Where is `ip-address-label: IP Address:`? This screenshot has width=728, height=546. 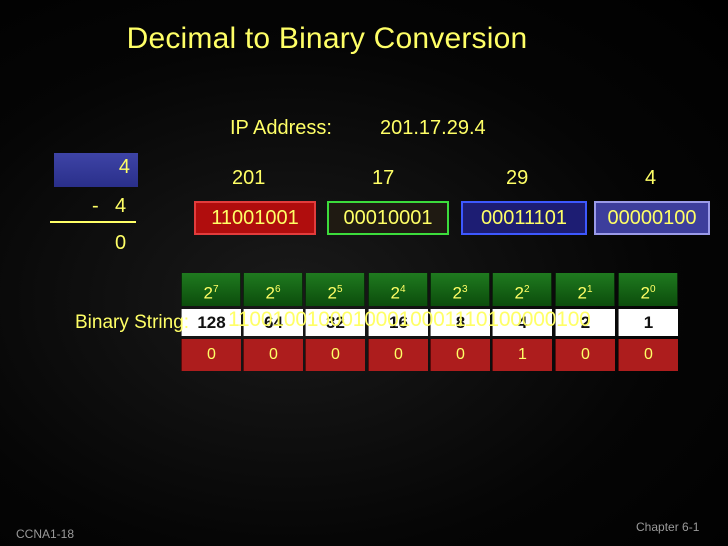 ip-address-label: IP Address: is located at coordinates (281, 128).